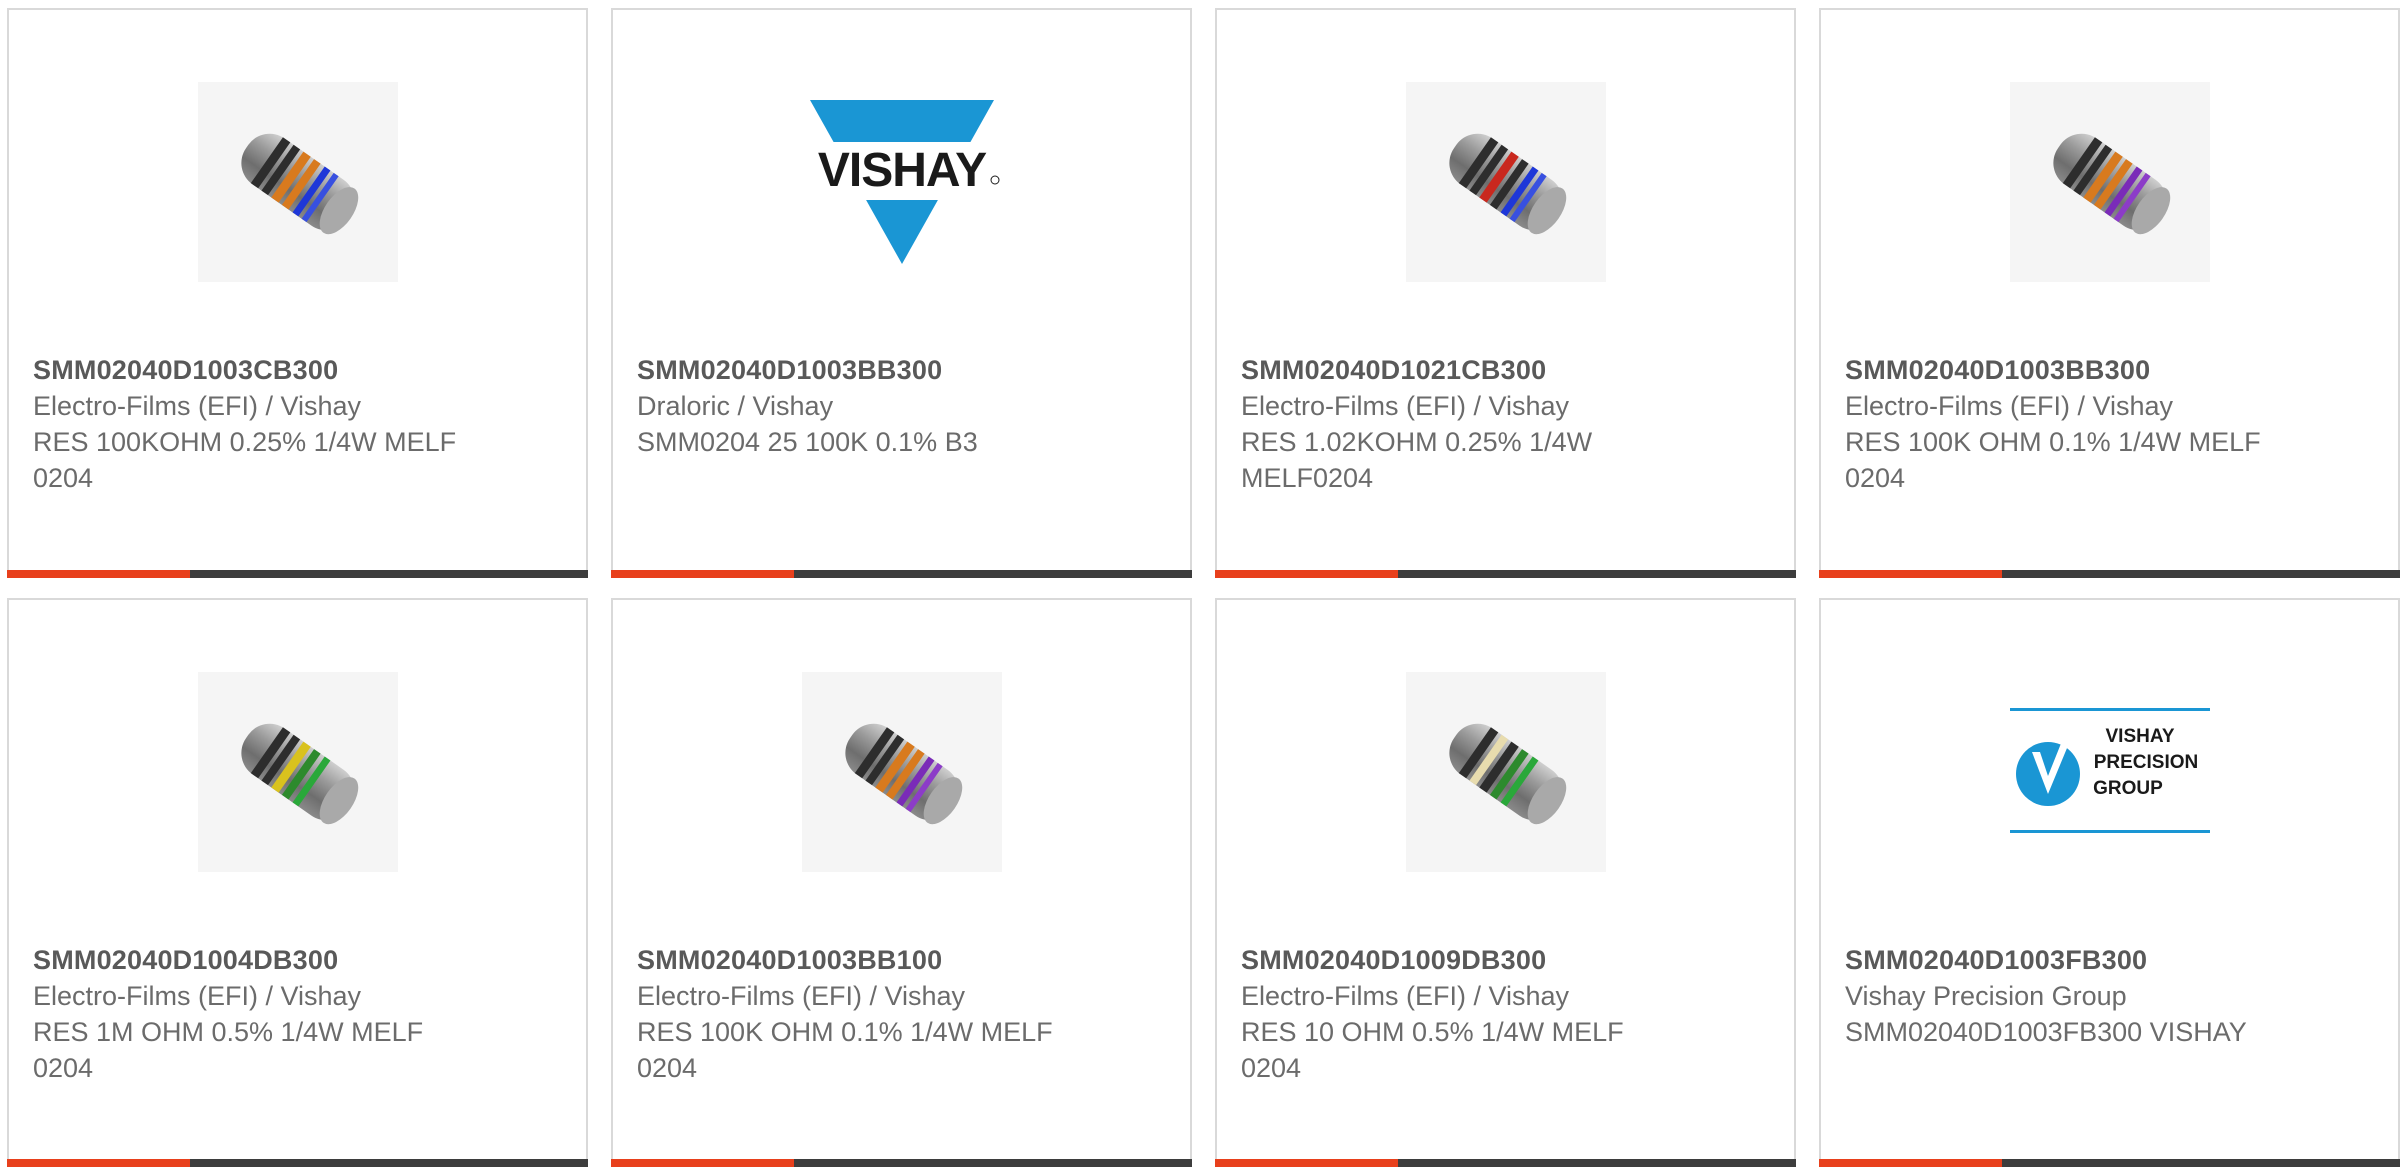 The height and width of the screenshot is (1167, 2407). Describe the element at coordinates (807, 442) in the screenshot. I see `description: SMM0204 25 100K 0.1% B3` at that location.